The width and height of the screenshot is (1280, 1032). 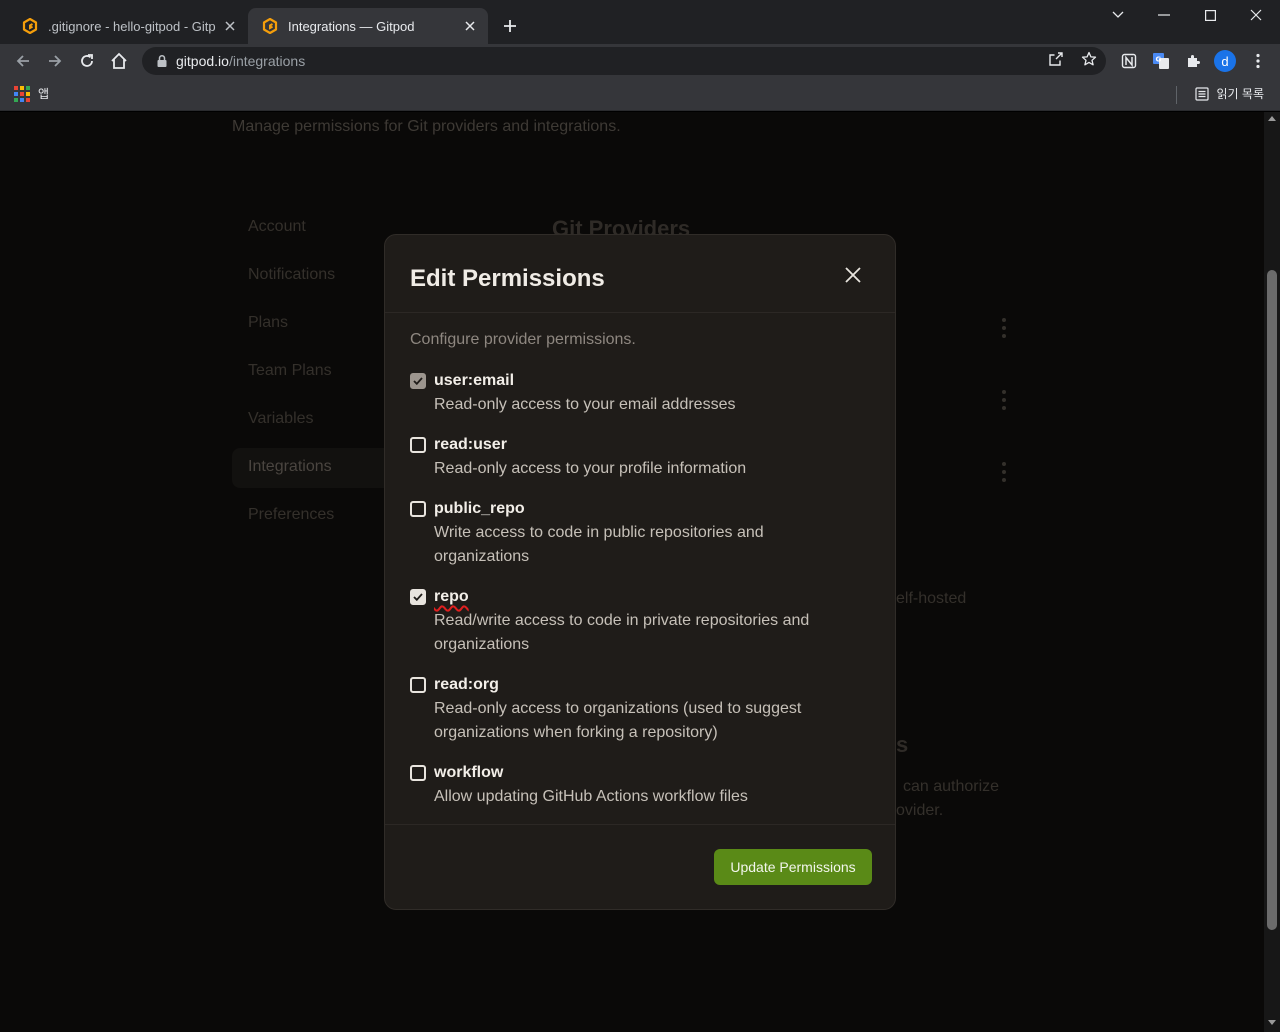 What do you see at coordinates (640, 824) in the screenshot?
I see `modal-footer-divider` at bounding box center [640, 824].